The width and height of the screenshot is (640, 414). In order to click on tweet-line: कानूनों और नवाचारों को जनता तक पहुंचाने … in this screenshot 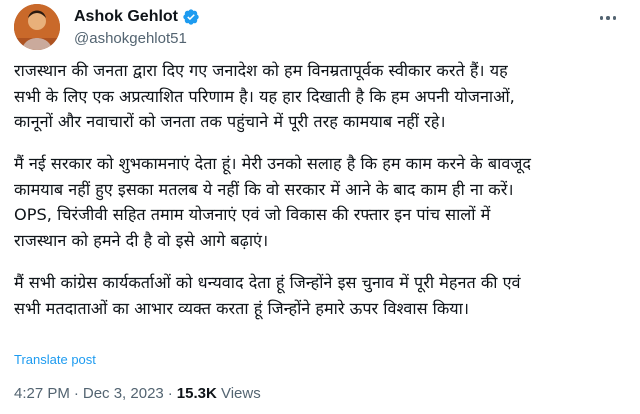, I will do `click(230, 122)`.